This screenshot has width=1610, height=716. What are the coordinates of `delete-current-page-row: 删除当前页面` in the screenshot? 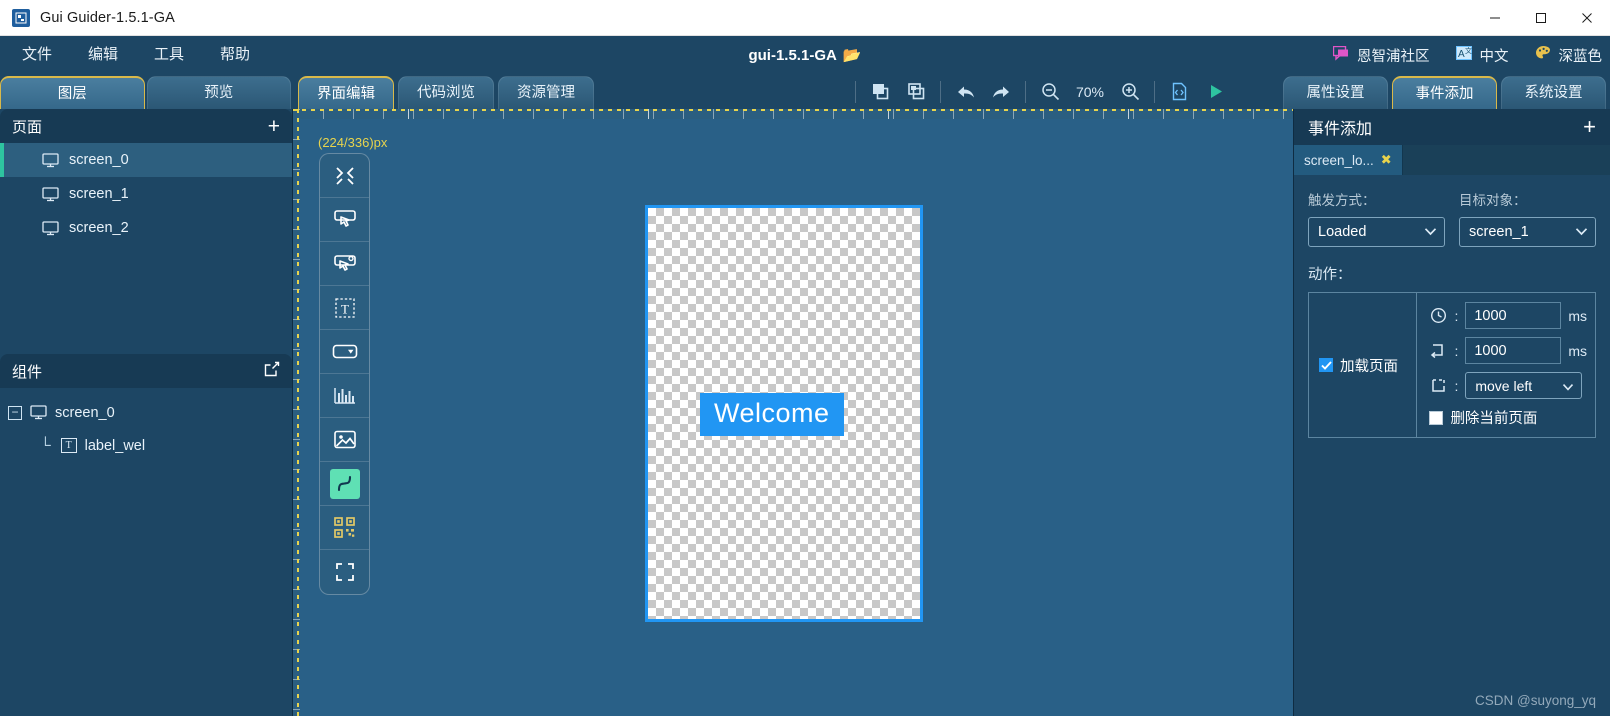 It's located at (1508, 417).